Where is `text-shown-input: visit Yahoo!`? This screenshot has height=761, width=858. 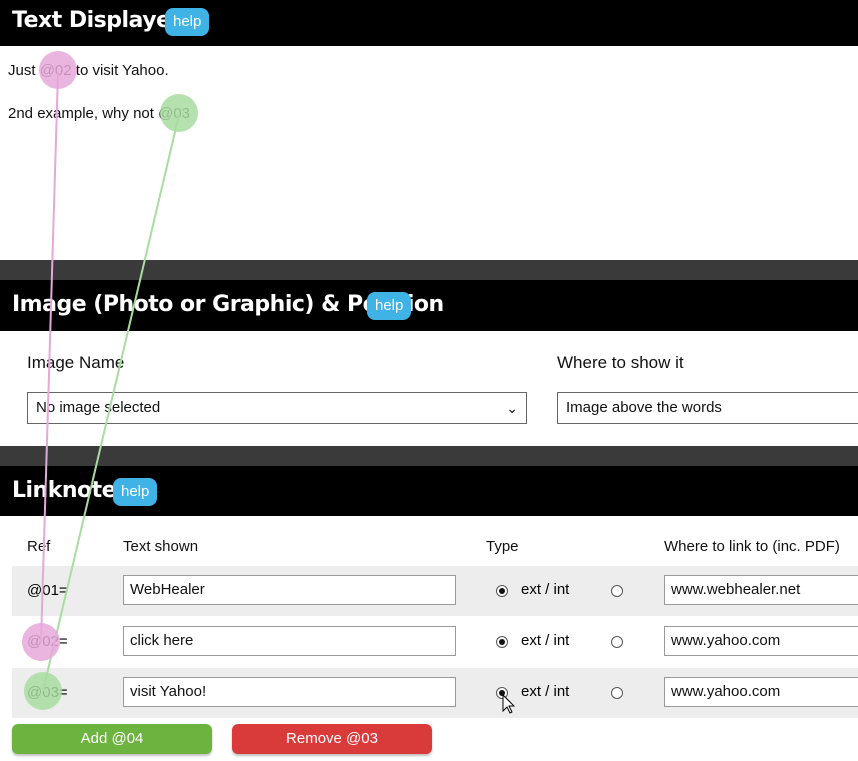
text-shown-input: visit Yahoo! is located at coordinates (289, 692).